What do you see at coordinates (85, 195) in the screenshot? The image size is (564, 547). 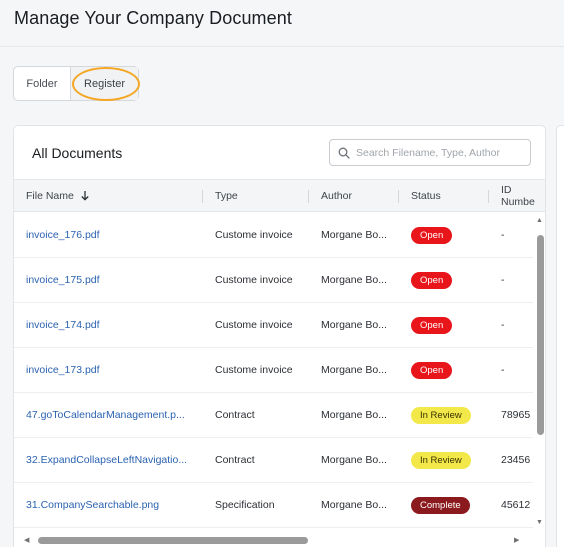 I see `arrow-down-icon` at bounding box center [85, 195].